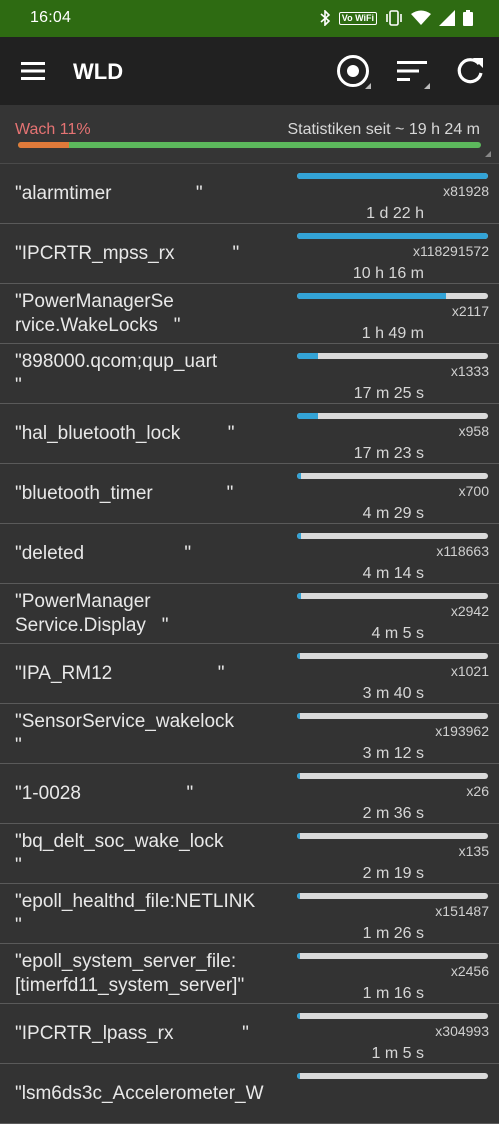  Describe the element at coordinates (124, 493) in the screenshot. I see `wakelock-name: "bluetooth_timer "` at that location.